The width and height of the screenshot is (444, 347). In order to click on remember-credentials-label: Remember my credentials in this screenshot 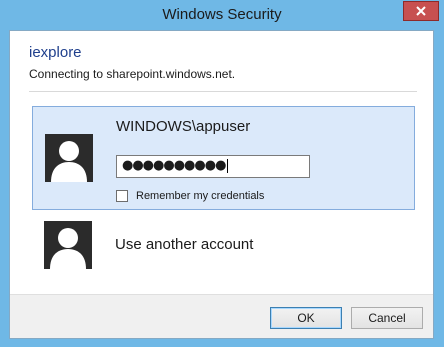, I will do `click(200, 196)`.